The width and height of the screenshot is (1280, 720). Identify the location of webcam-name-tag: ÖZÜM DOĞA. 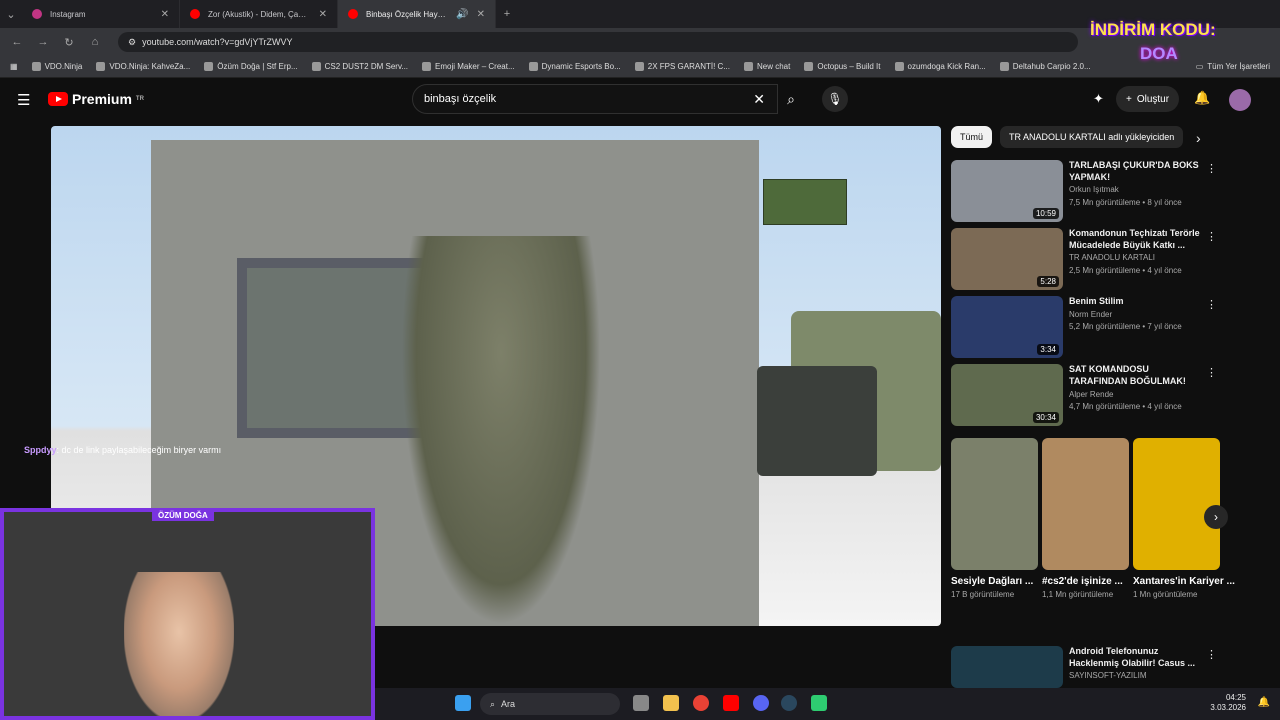
(183, 515).